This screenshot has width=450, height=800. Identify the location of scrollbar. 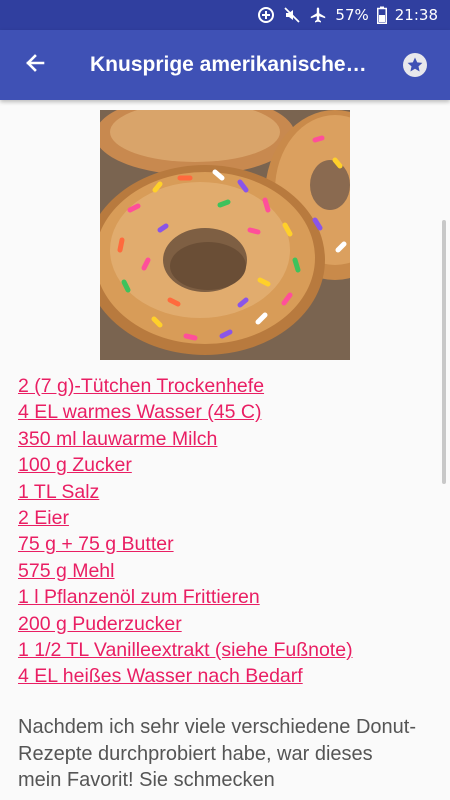
(444, 352).